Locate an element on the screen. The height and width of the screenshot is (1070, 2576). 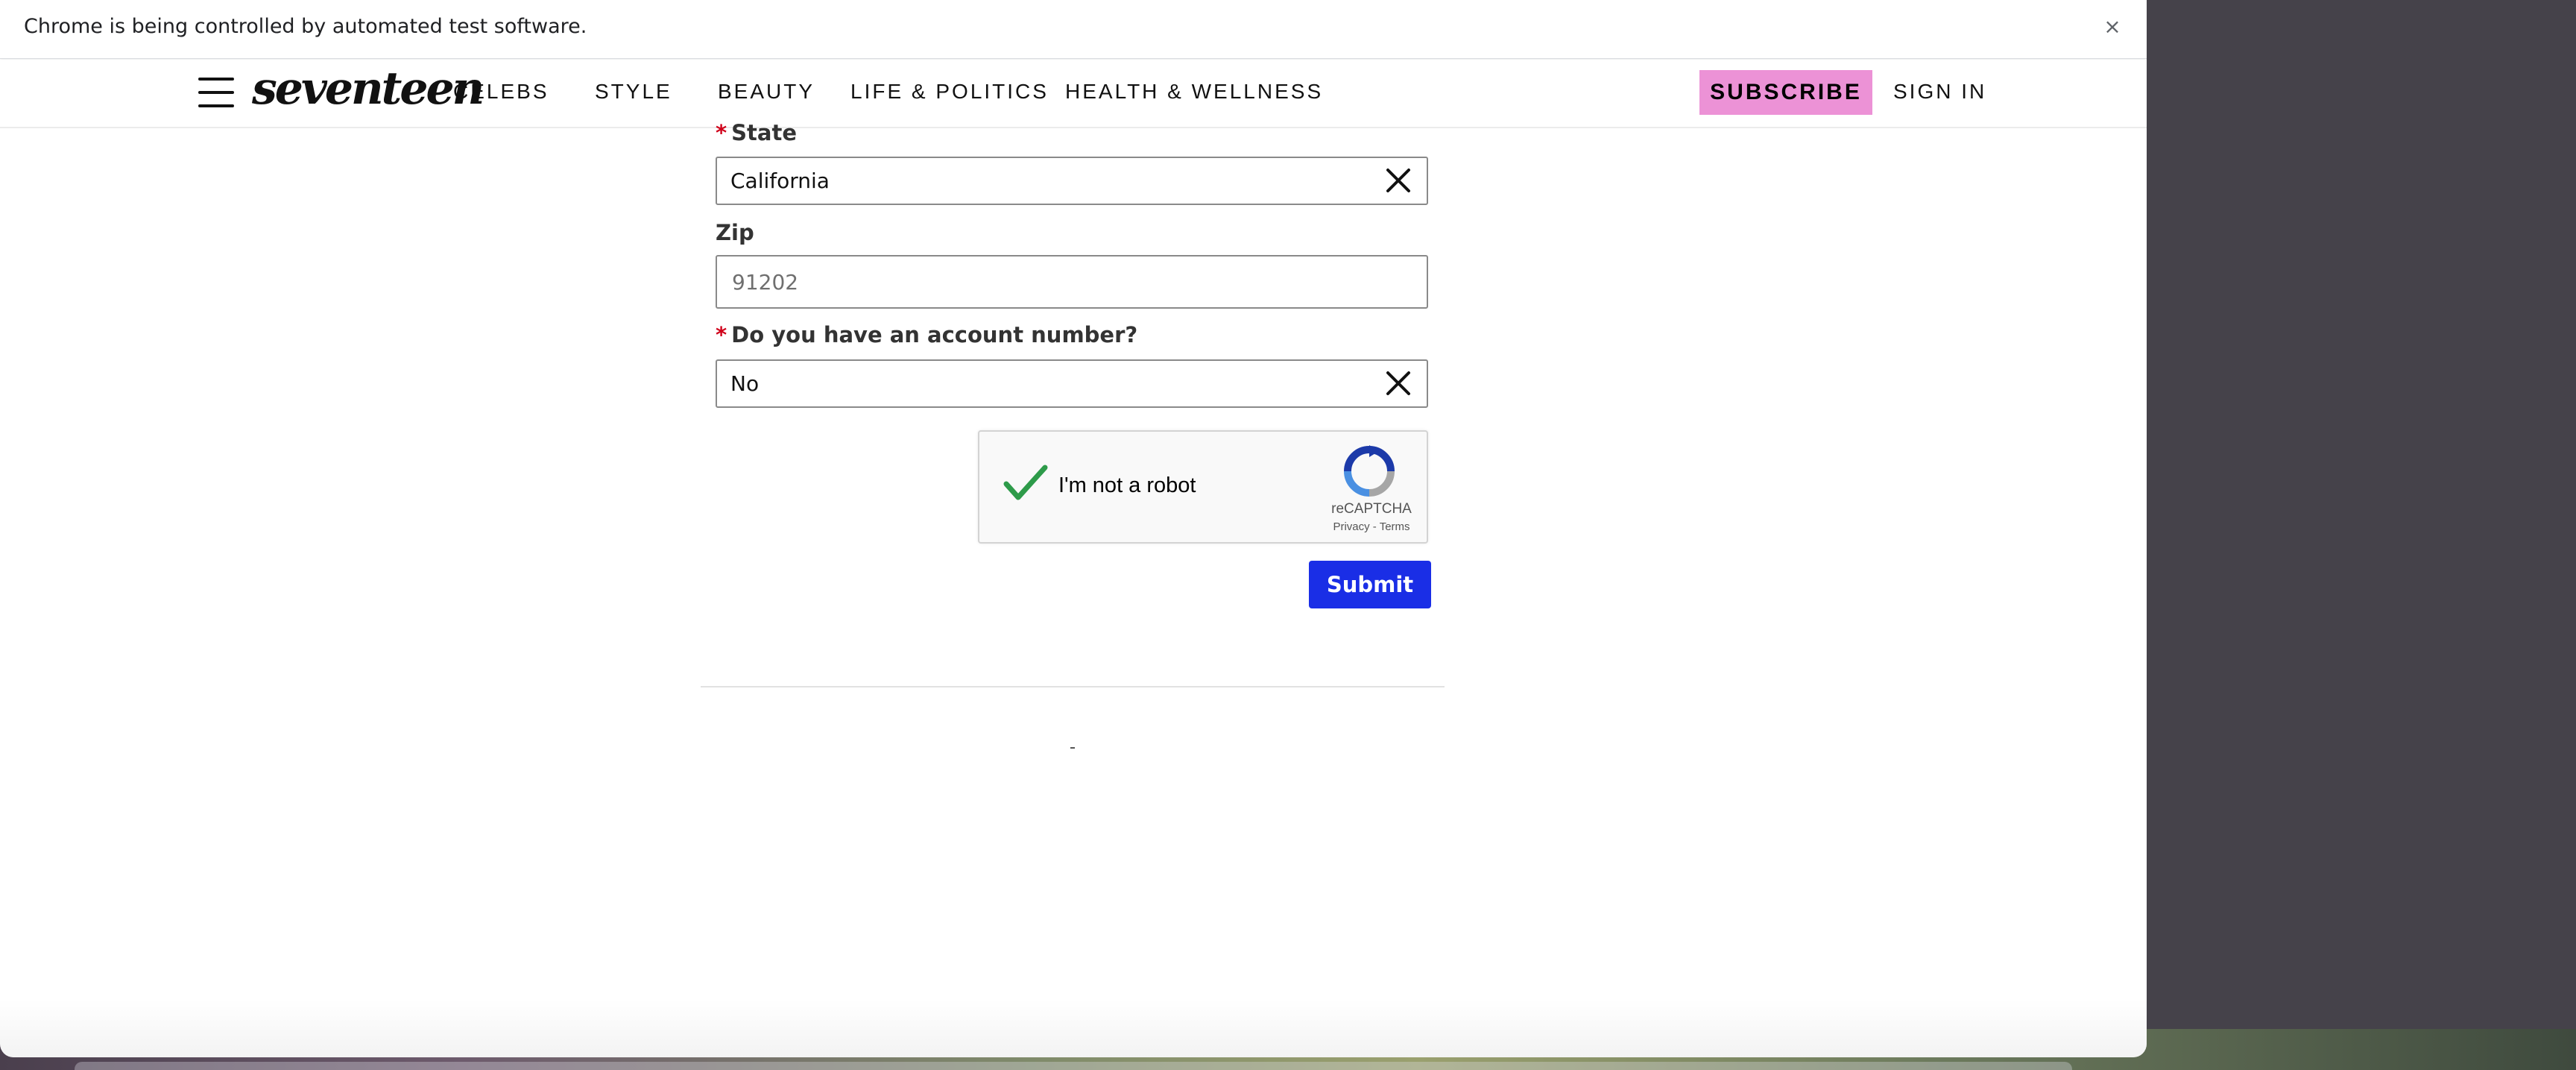
account-number-select: No is located at coordinates (1072, 383).